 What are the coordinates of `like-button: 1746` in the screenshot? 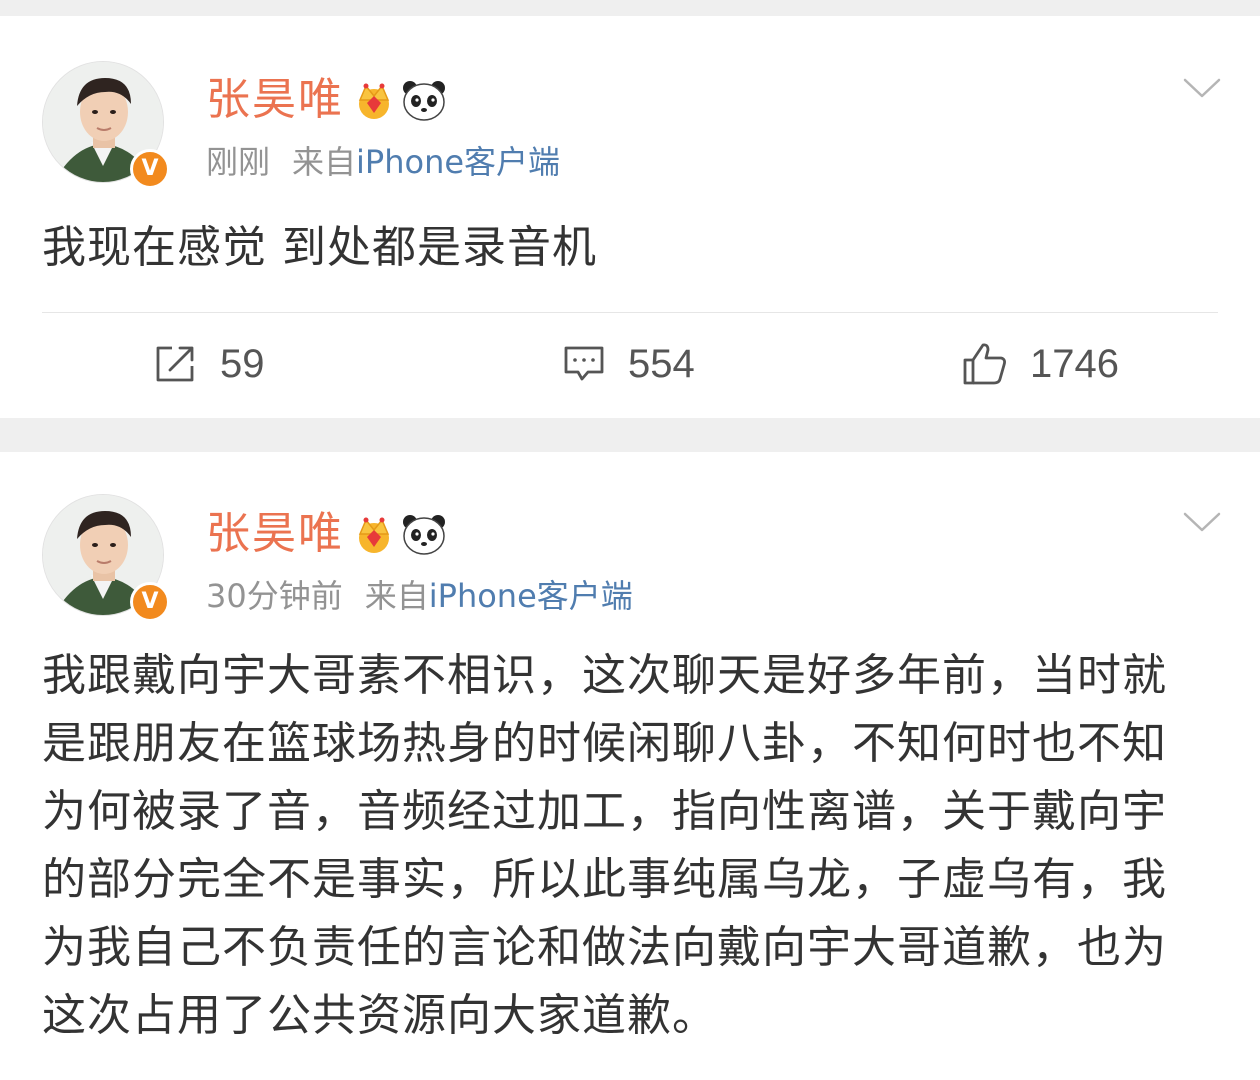 It's located at (1040, 364).